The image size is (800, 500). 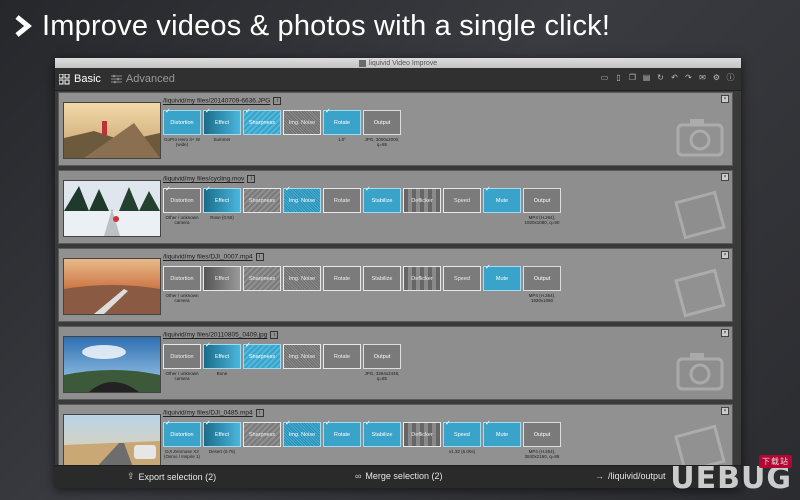 I want to click on file-path: /liquivid/my files/DJI_0007.mp4 i, so click(x=213, y=257).